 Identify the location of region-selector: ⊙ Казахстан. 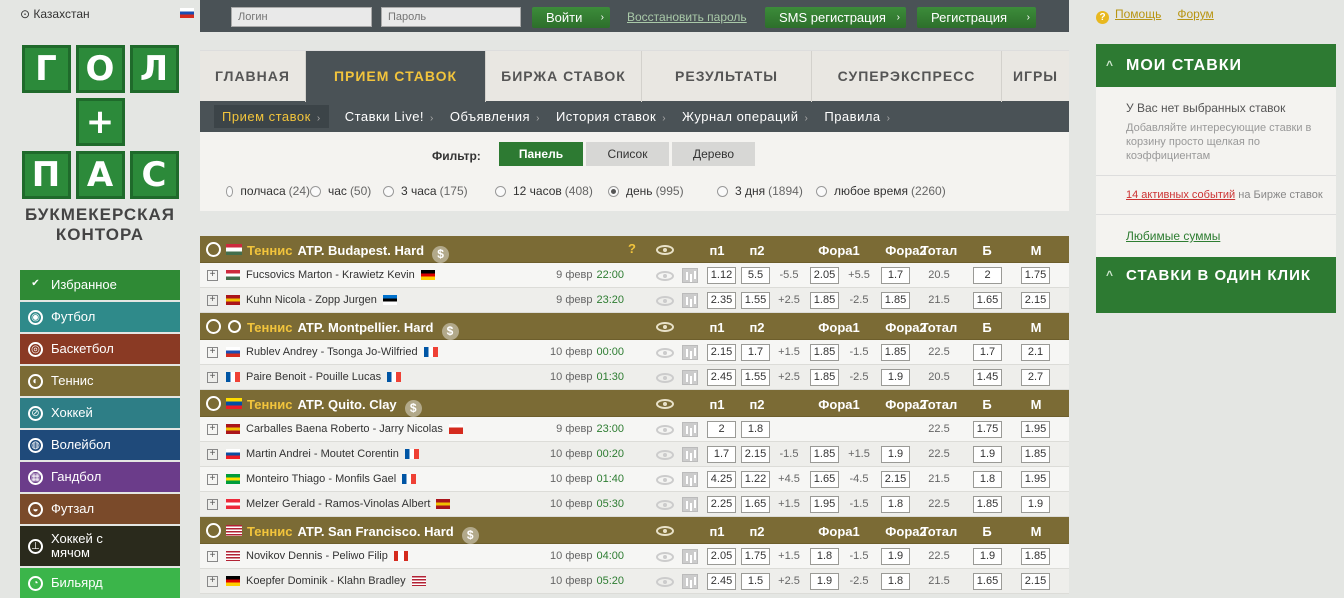
(100, 14).